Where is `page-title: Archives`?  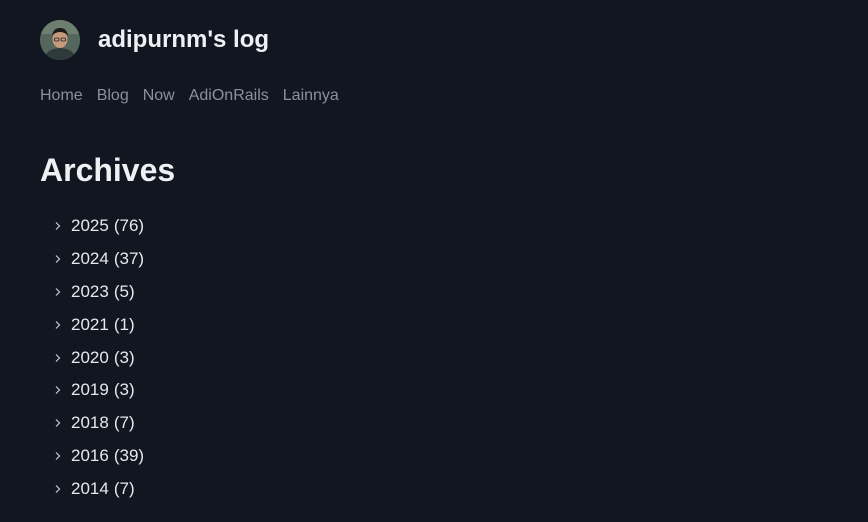
page-title: Archives is located at coordinates (108, 170).